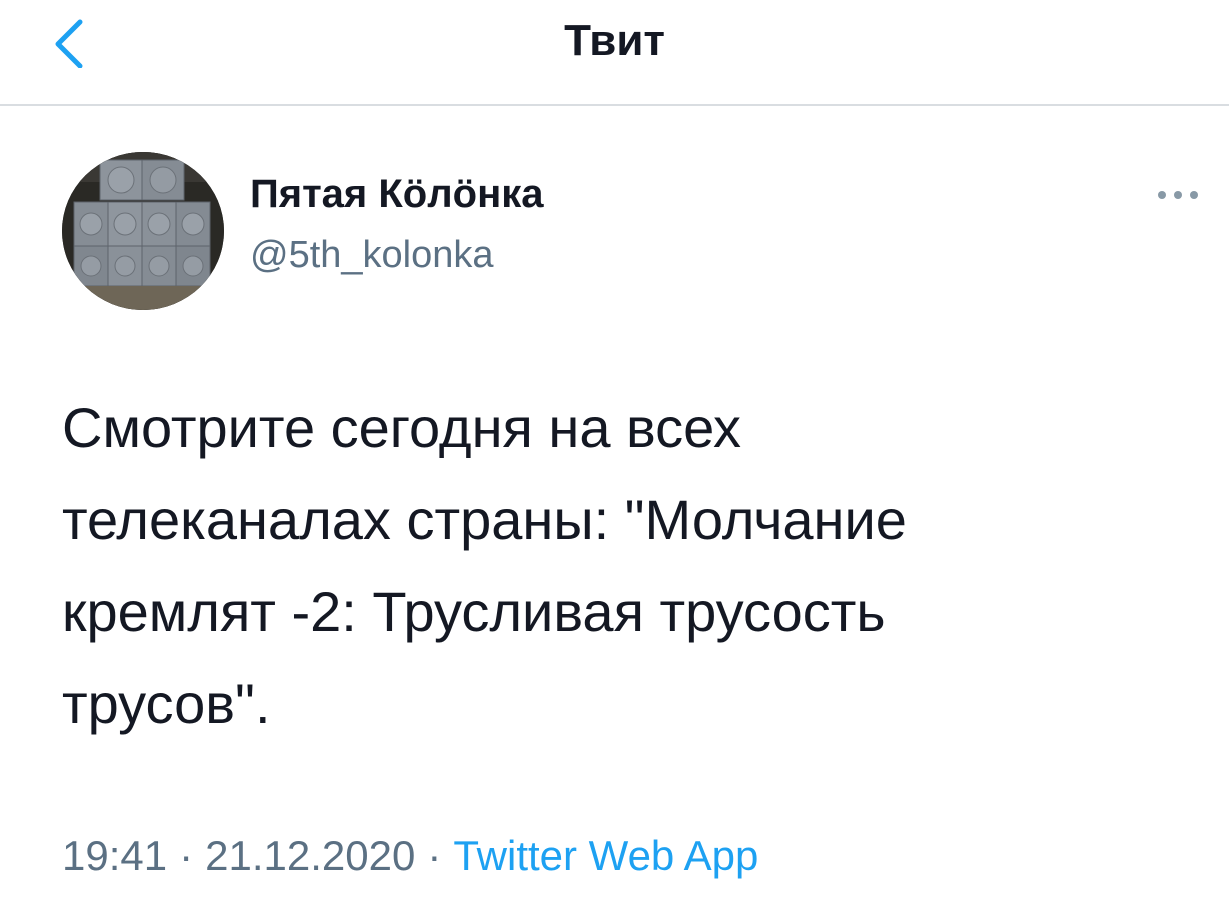  I want to click on tweet-source-link: Twitter Web App, so click(605, 855).